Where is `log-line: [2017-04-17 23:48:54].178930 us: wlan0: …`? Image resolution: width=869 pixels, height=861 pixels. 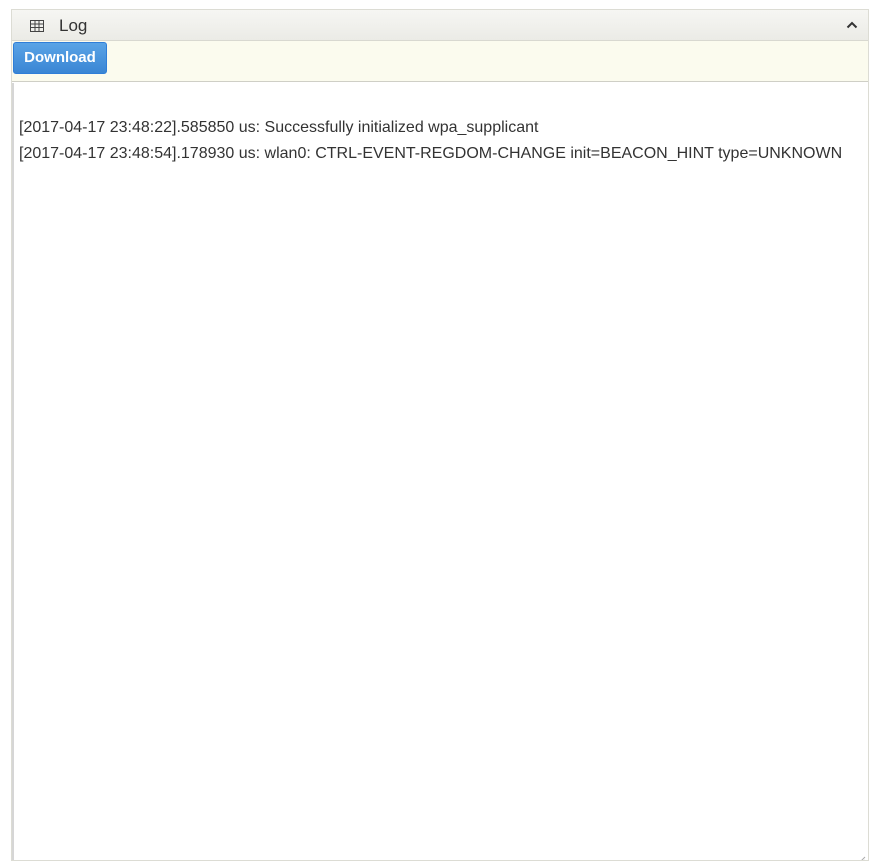
log-line: [2017-04-17 23:48:54].178930 us: wlan0: … is located at coordinates (431, 153).